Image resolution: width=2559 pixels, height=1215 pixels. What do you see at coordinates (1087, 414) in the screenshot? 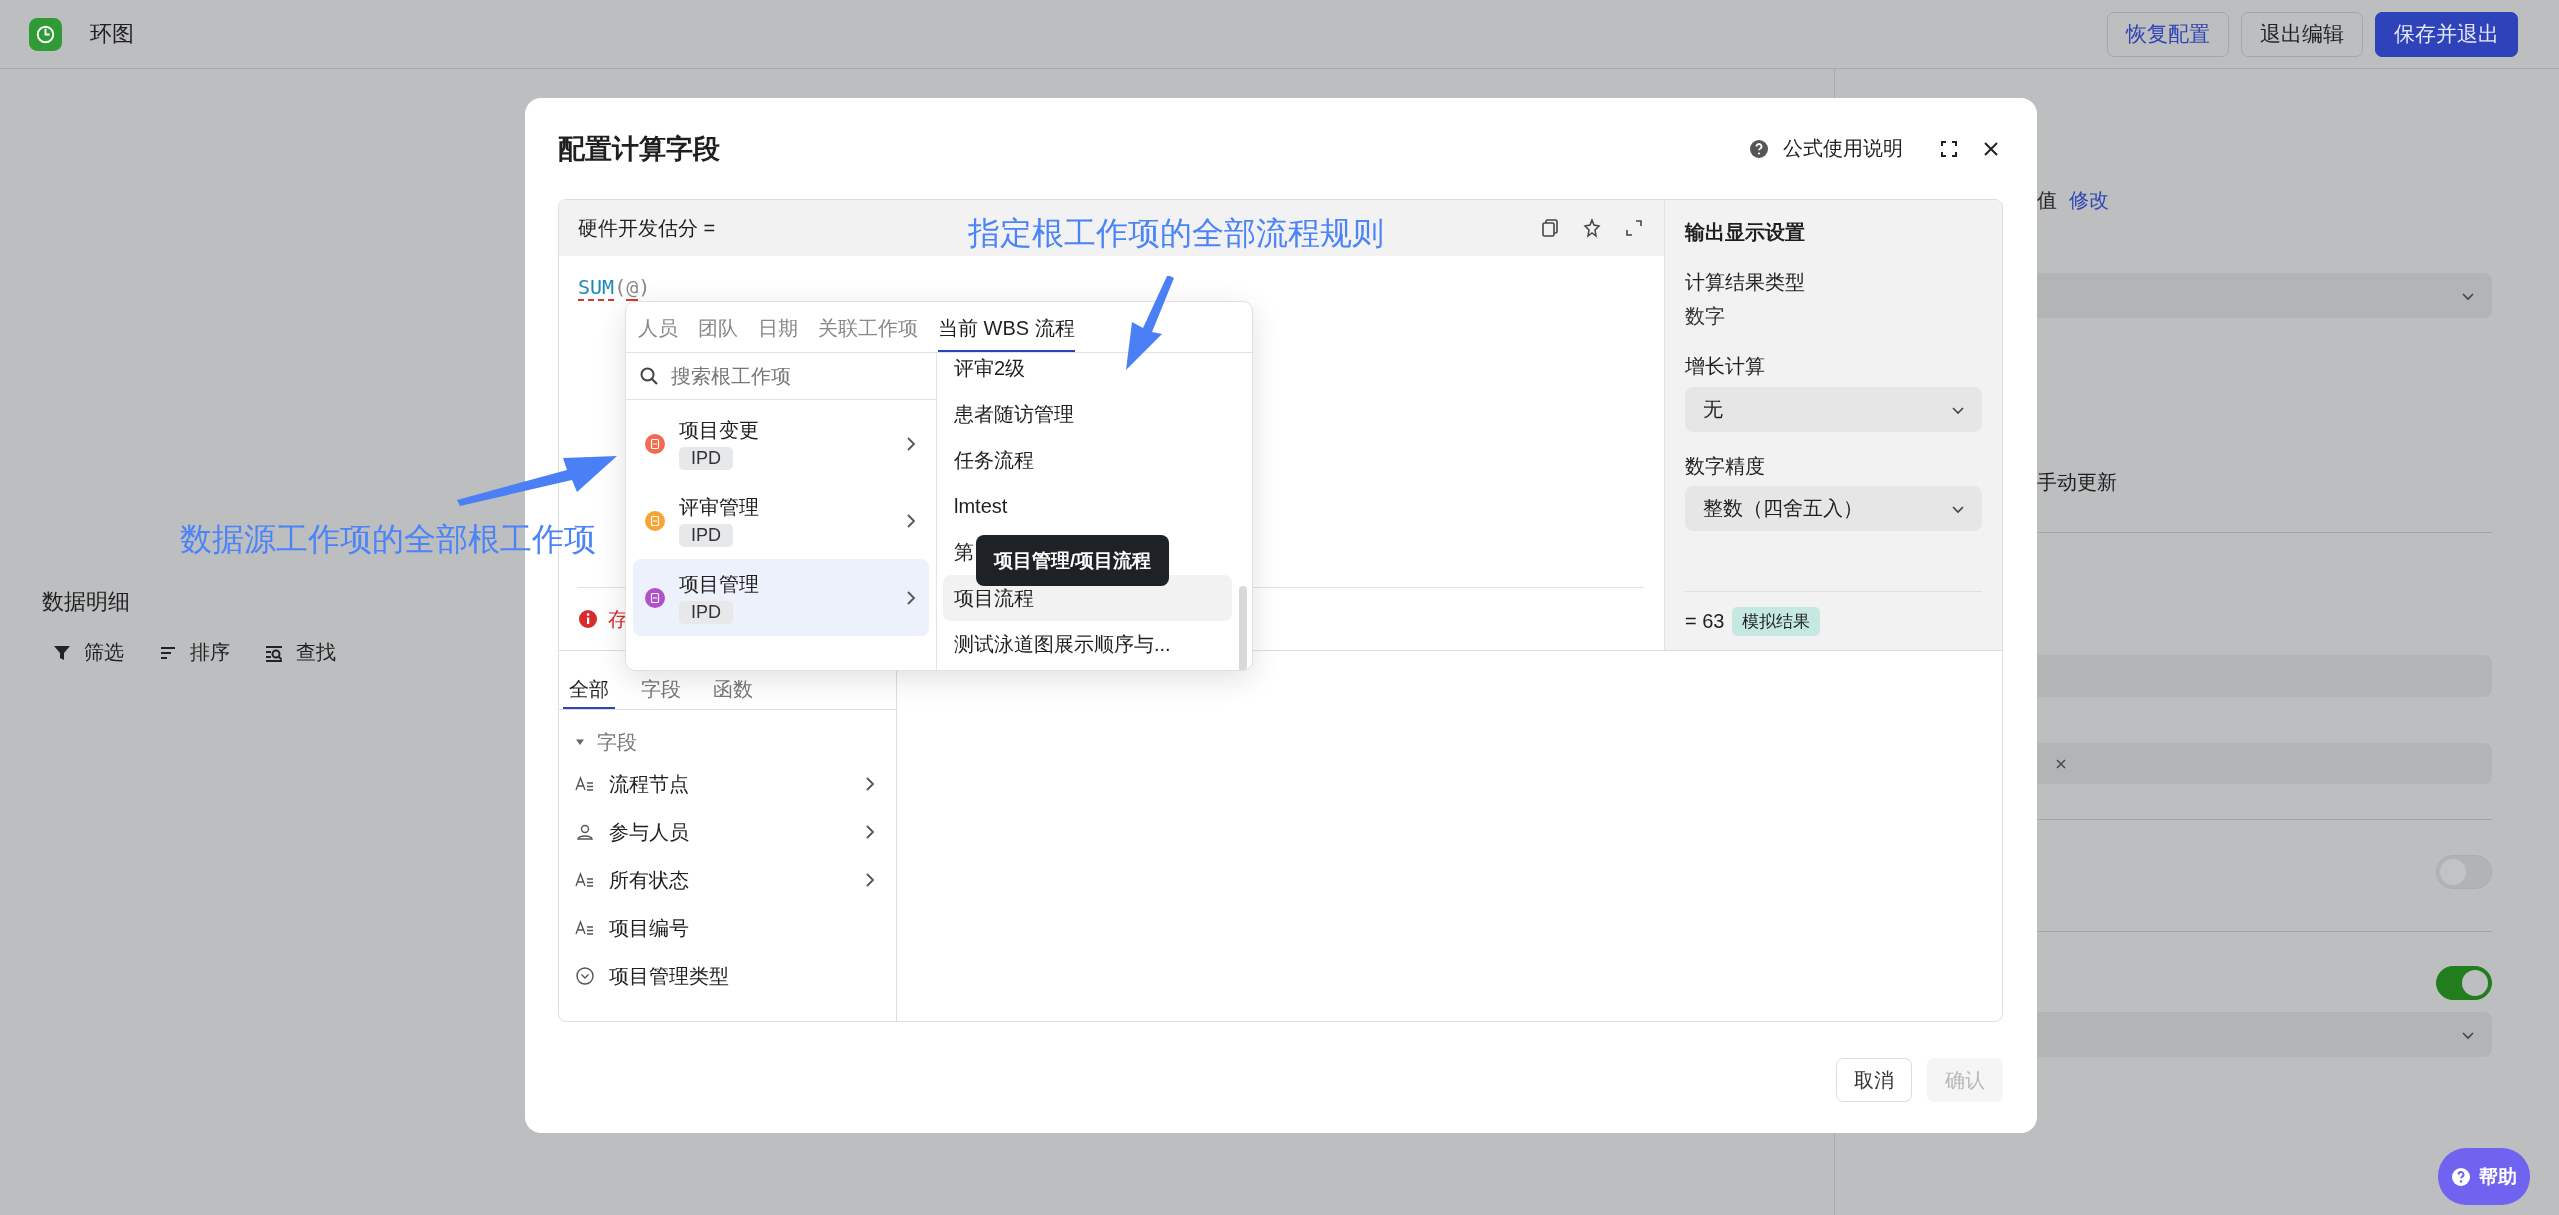
I see `process-item: 患者随访管理` at bounding box center [1087, 414].